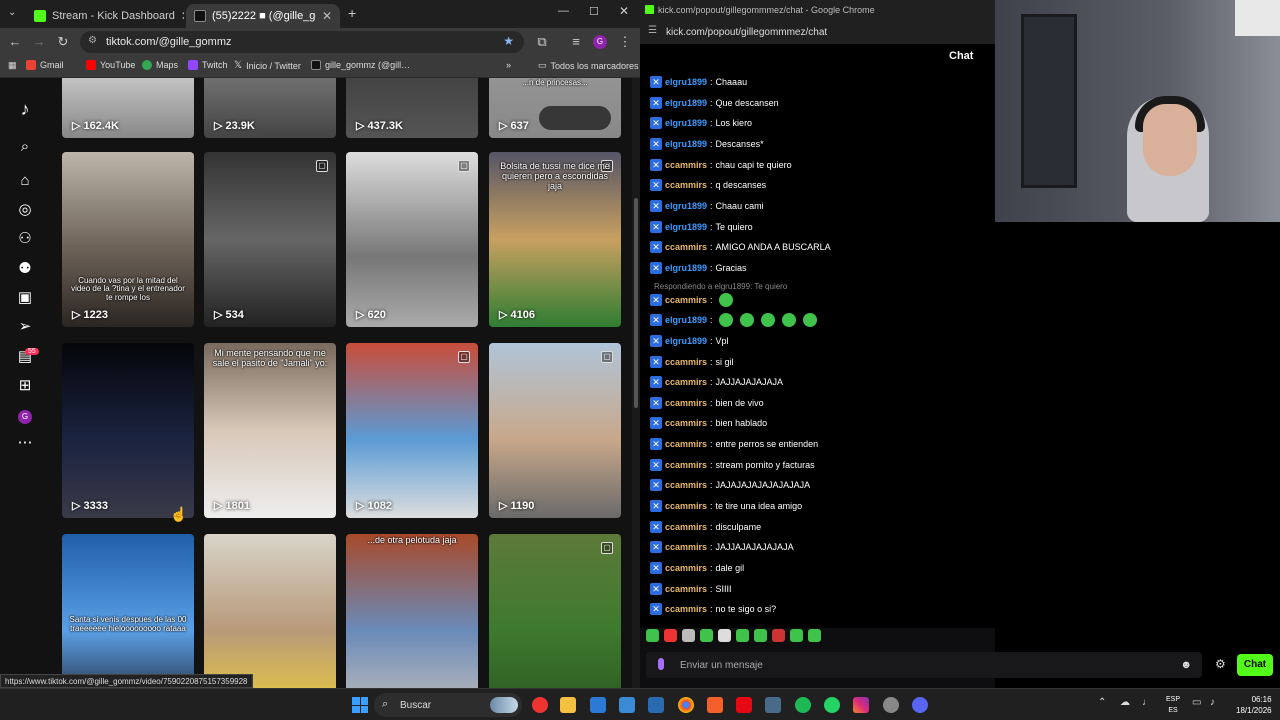 Image resolution: width=1280 pixels, height=720 pixels. Describe the element at coordinates (25, 181) in the screenshot. I see `home-icon: ⌂` at that location.